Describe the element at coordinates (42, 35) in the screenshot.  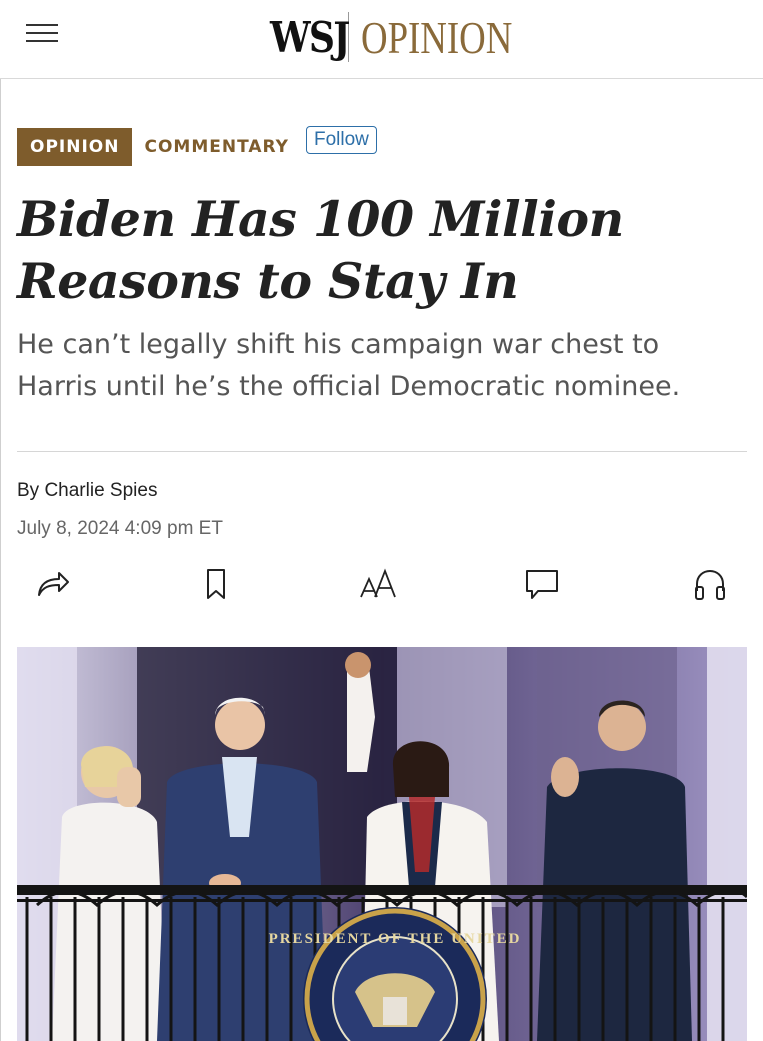
I see `hamburger-menu-icon` at that location.